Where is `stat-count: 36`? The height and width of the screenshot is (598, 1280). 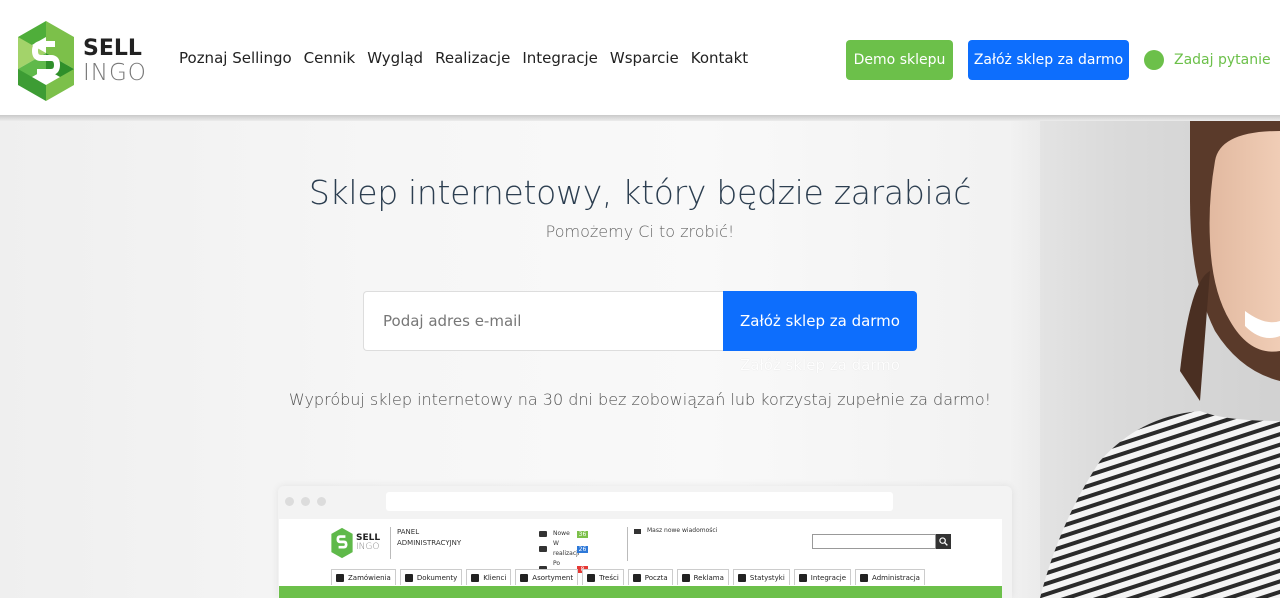 stat-count: 36 is located at coordinates (582, 534).